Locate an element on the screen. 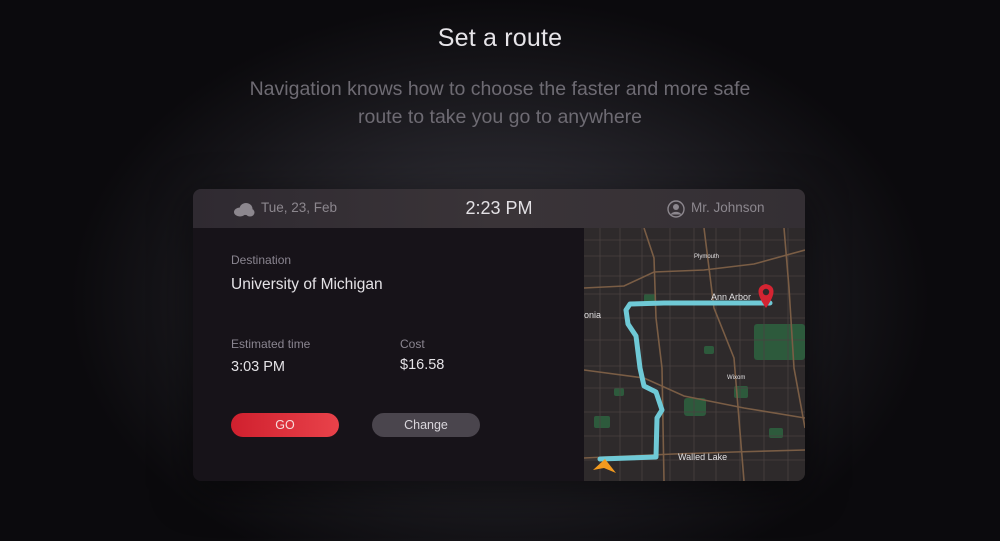 This screenshot has width=1000, height=541. user-name: Mr. Johnson is located at coordinates (728, 207).